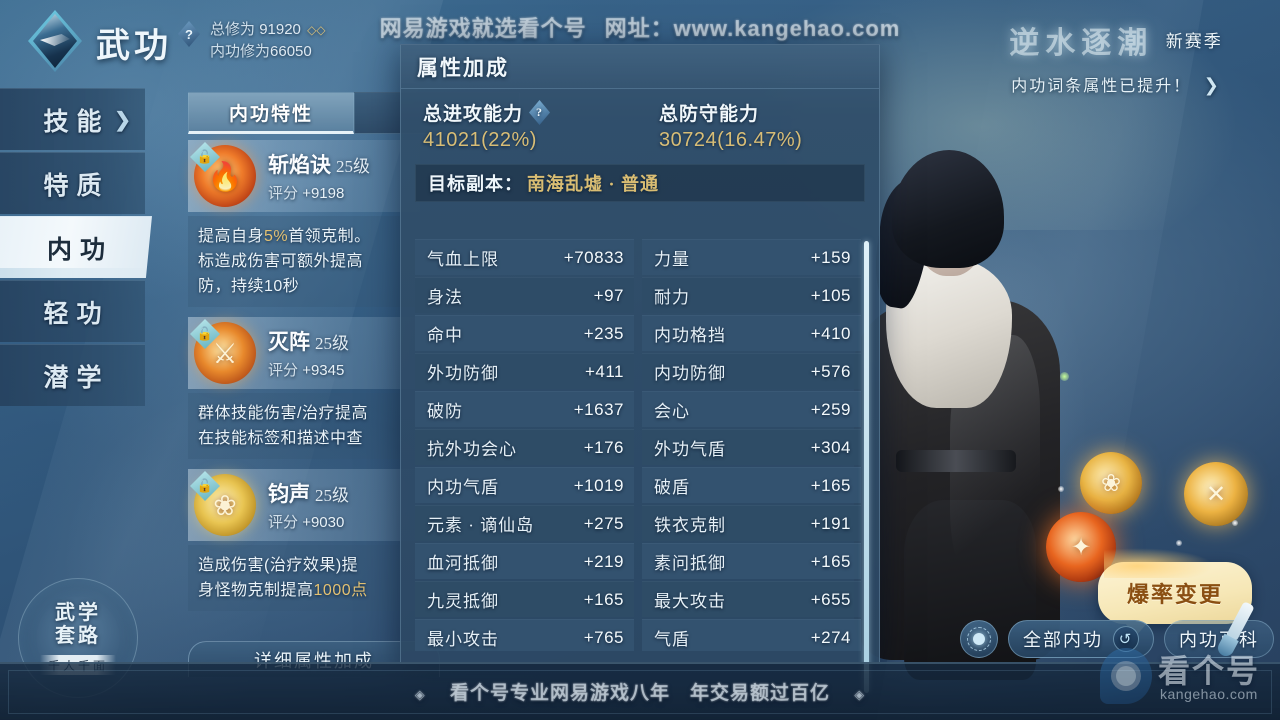 Image resolution: width=1280 pixels, height=720 pixels. What do you see at coordinates (281, 261) in the screenshot?
I see `skill-desc-line: 标造成伤害可额外提高` at bounding box center [281, 261].